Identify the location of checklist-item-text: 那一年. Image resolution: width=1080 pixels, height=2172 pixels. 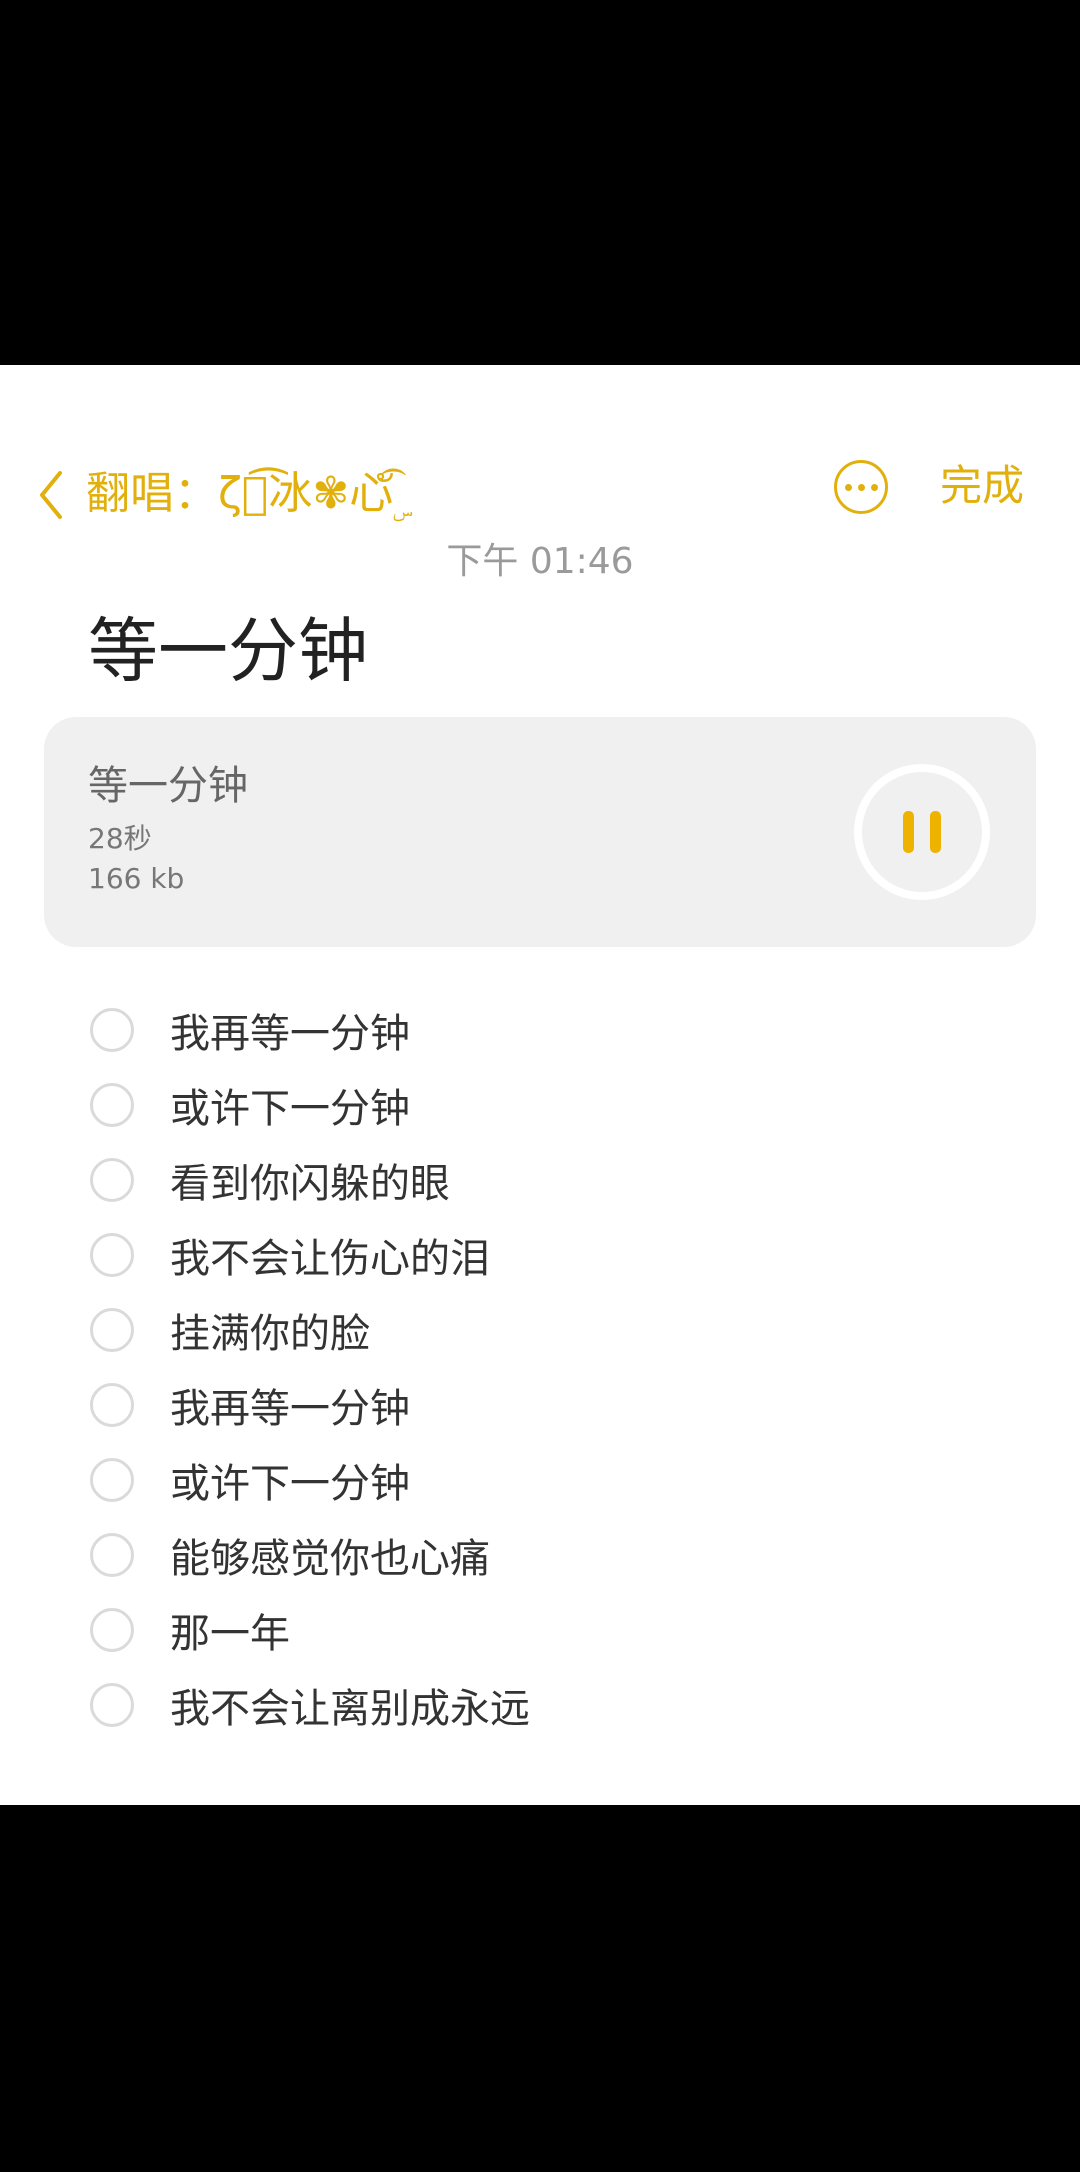
(230, 1634).